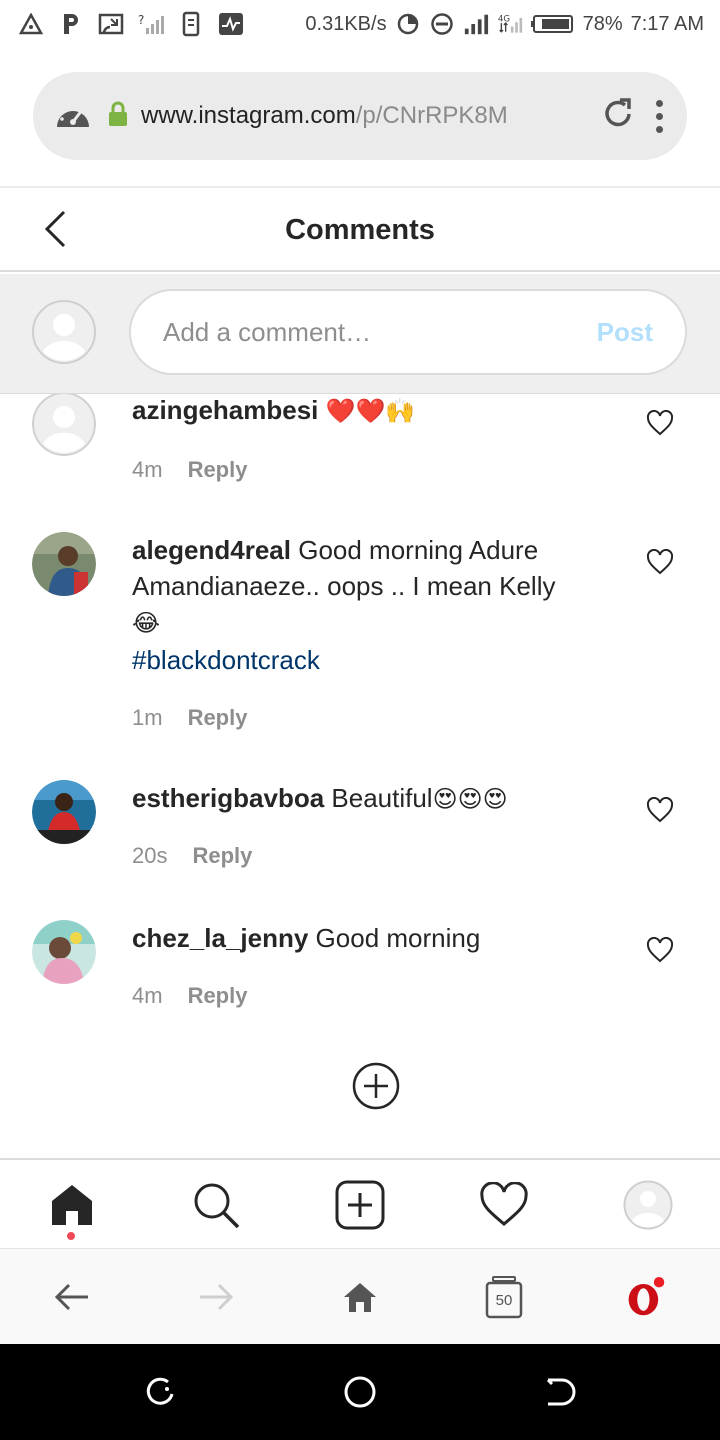 The height and width of the screenshot is (1440, 720). What do you see at coordinates (216, 1205) in the screenshot?
I see `search-icon` at bounding box center [216, 1205].